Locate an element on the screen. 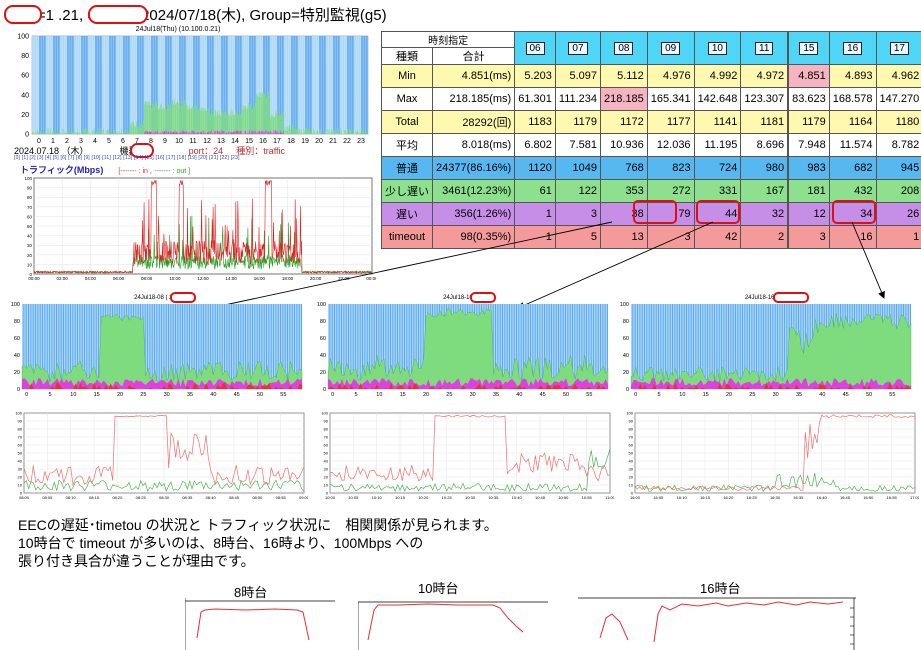 The width and height of the screenshot is (921, 650). x-tick-label: 16:45 is located at coordinates (845, 497).